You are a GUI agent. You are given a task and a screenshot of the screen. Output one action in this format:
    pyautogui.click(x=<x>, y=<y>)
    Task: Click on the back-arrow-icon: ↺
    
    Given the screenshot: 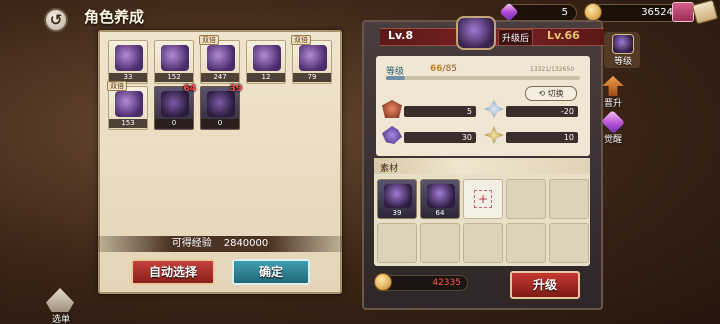 What is the action you would take?
    pyautogui.click(x=56, y=20)
    